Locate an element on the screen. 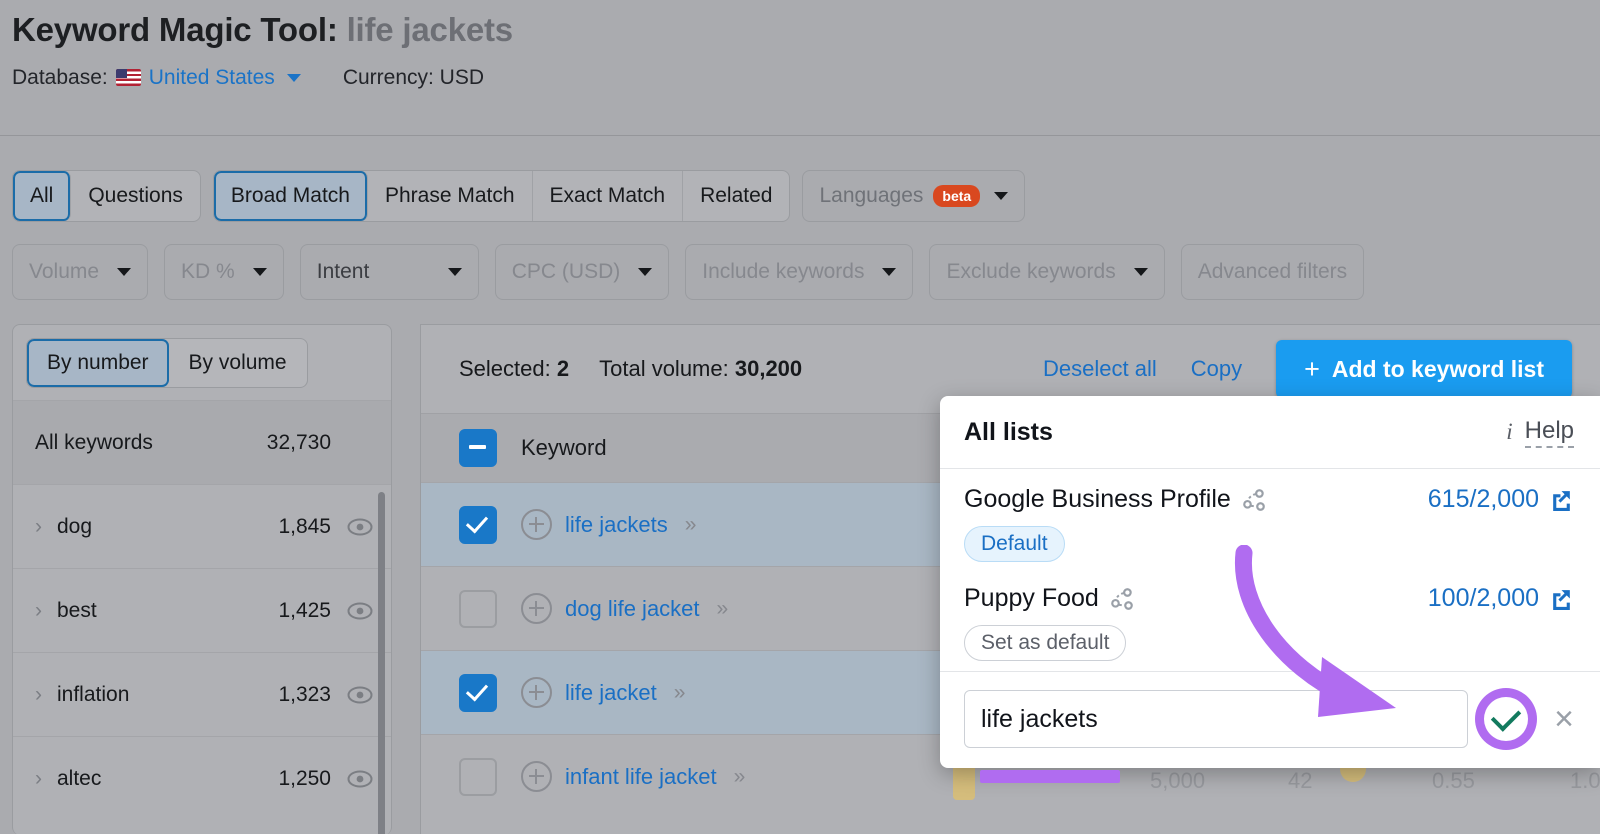  sidebar-item-best: › best 1,425 is located at coordinates (202, 610).